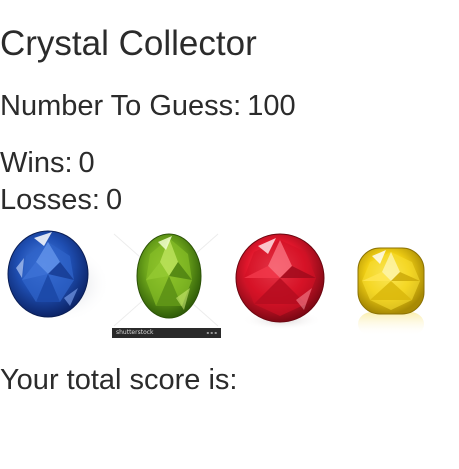 The width and height of the screenshot is (459, 469). I want to click on target-number-display: Number To Guess: 100, so click(148, 106).